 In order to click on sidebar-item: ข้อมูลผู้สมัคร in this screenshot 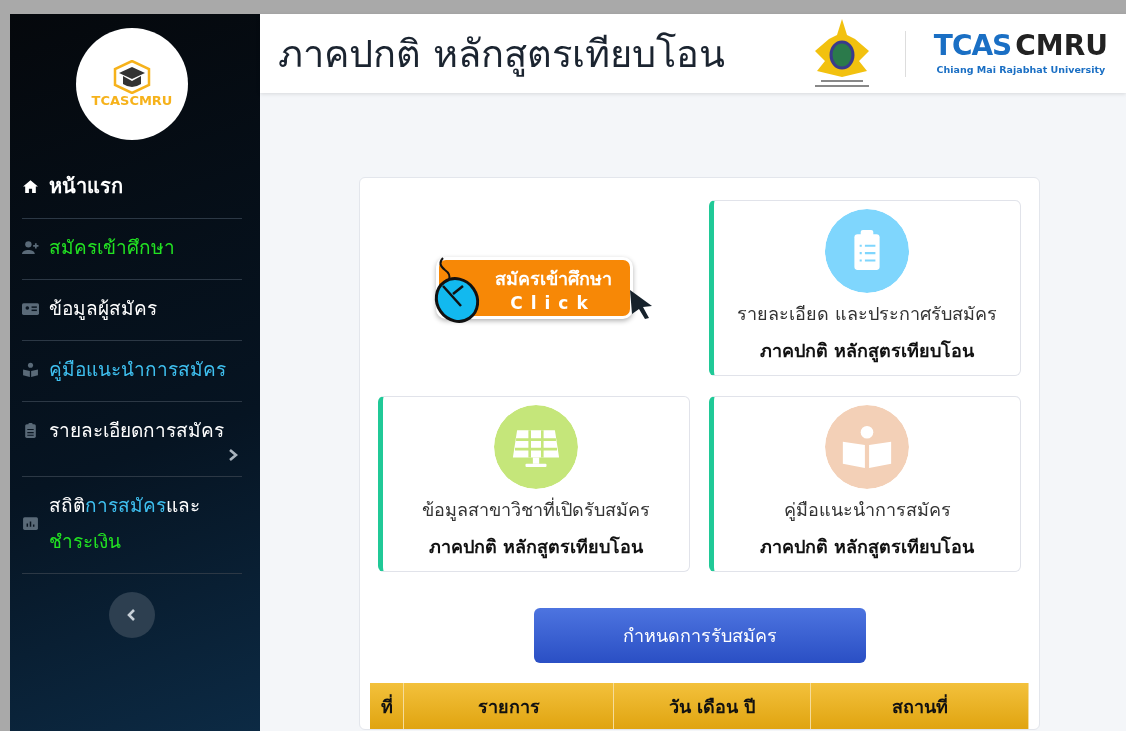, I will do `click(132, 310)`.